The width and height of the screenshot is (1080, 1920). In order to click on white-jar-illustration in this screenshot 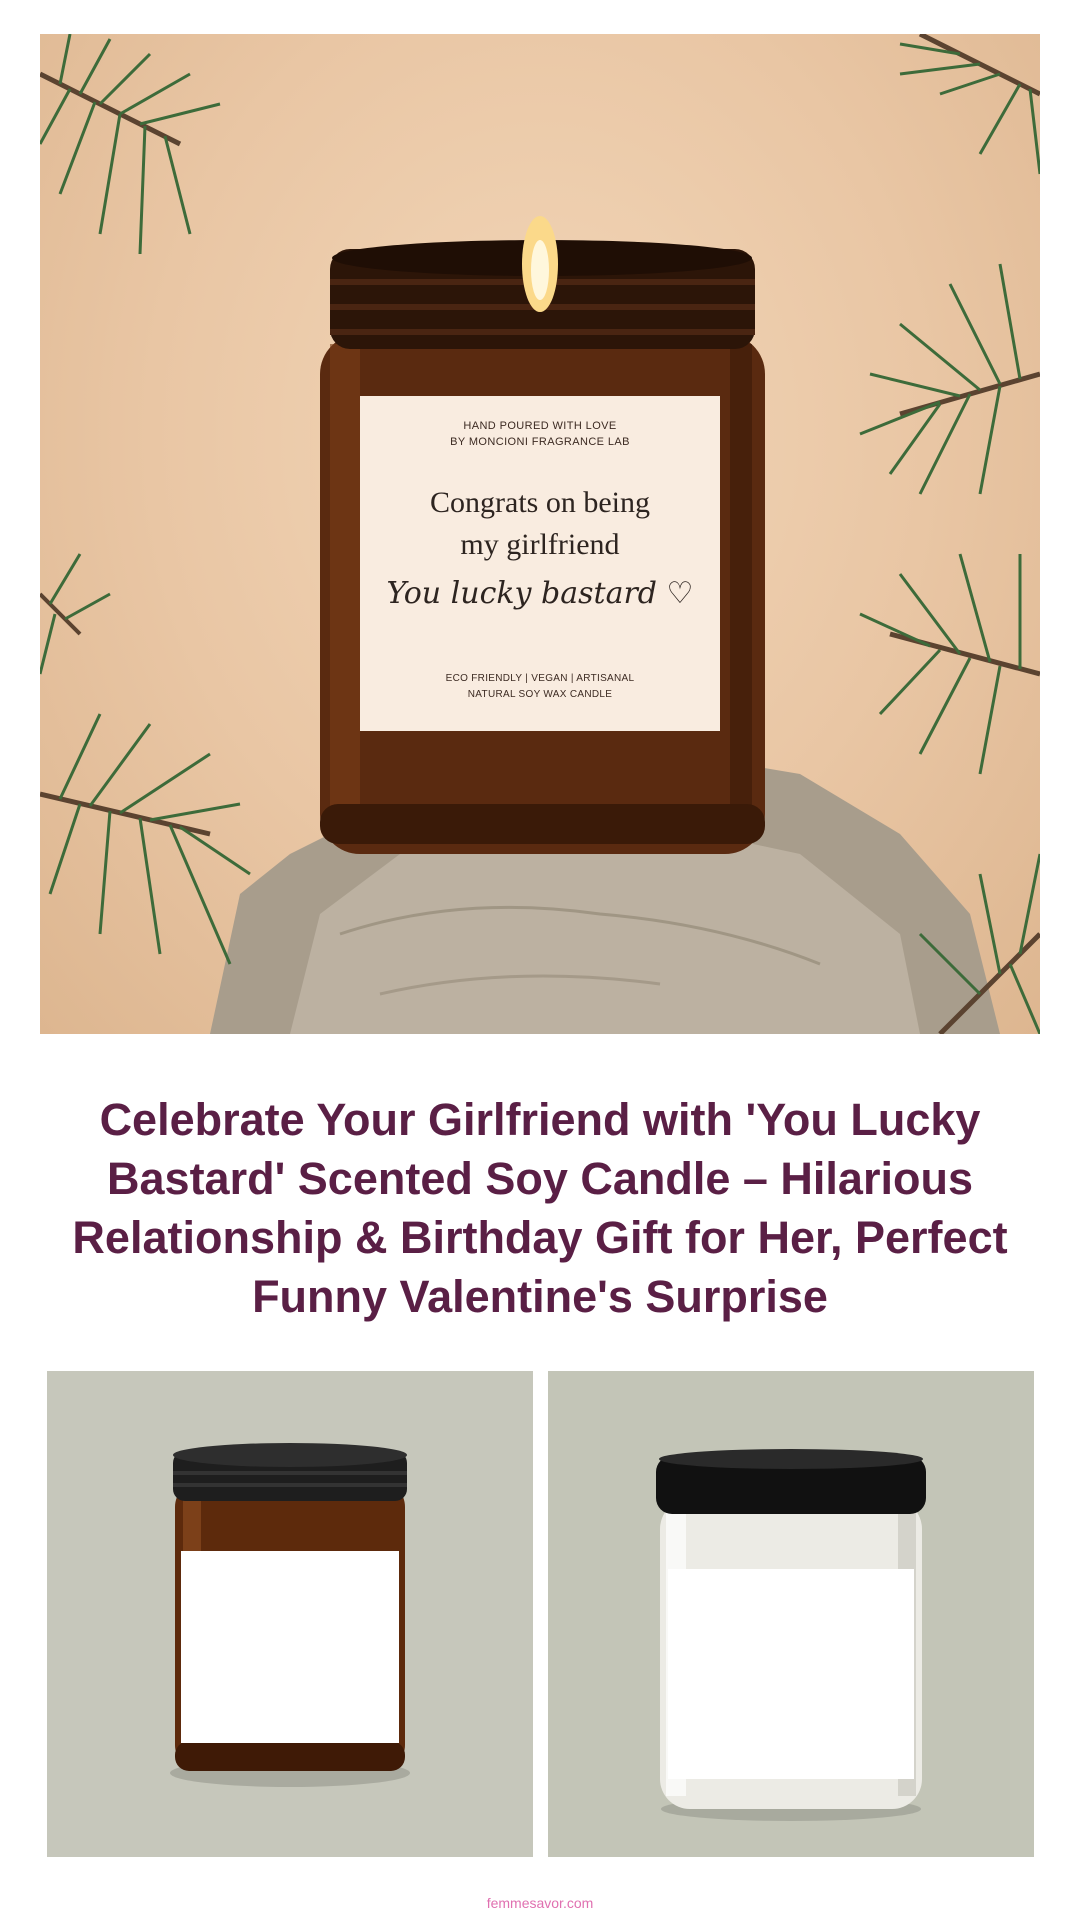, I will do `click(791, 1614)`.